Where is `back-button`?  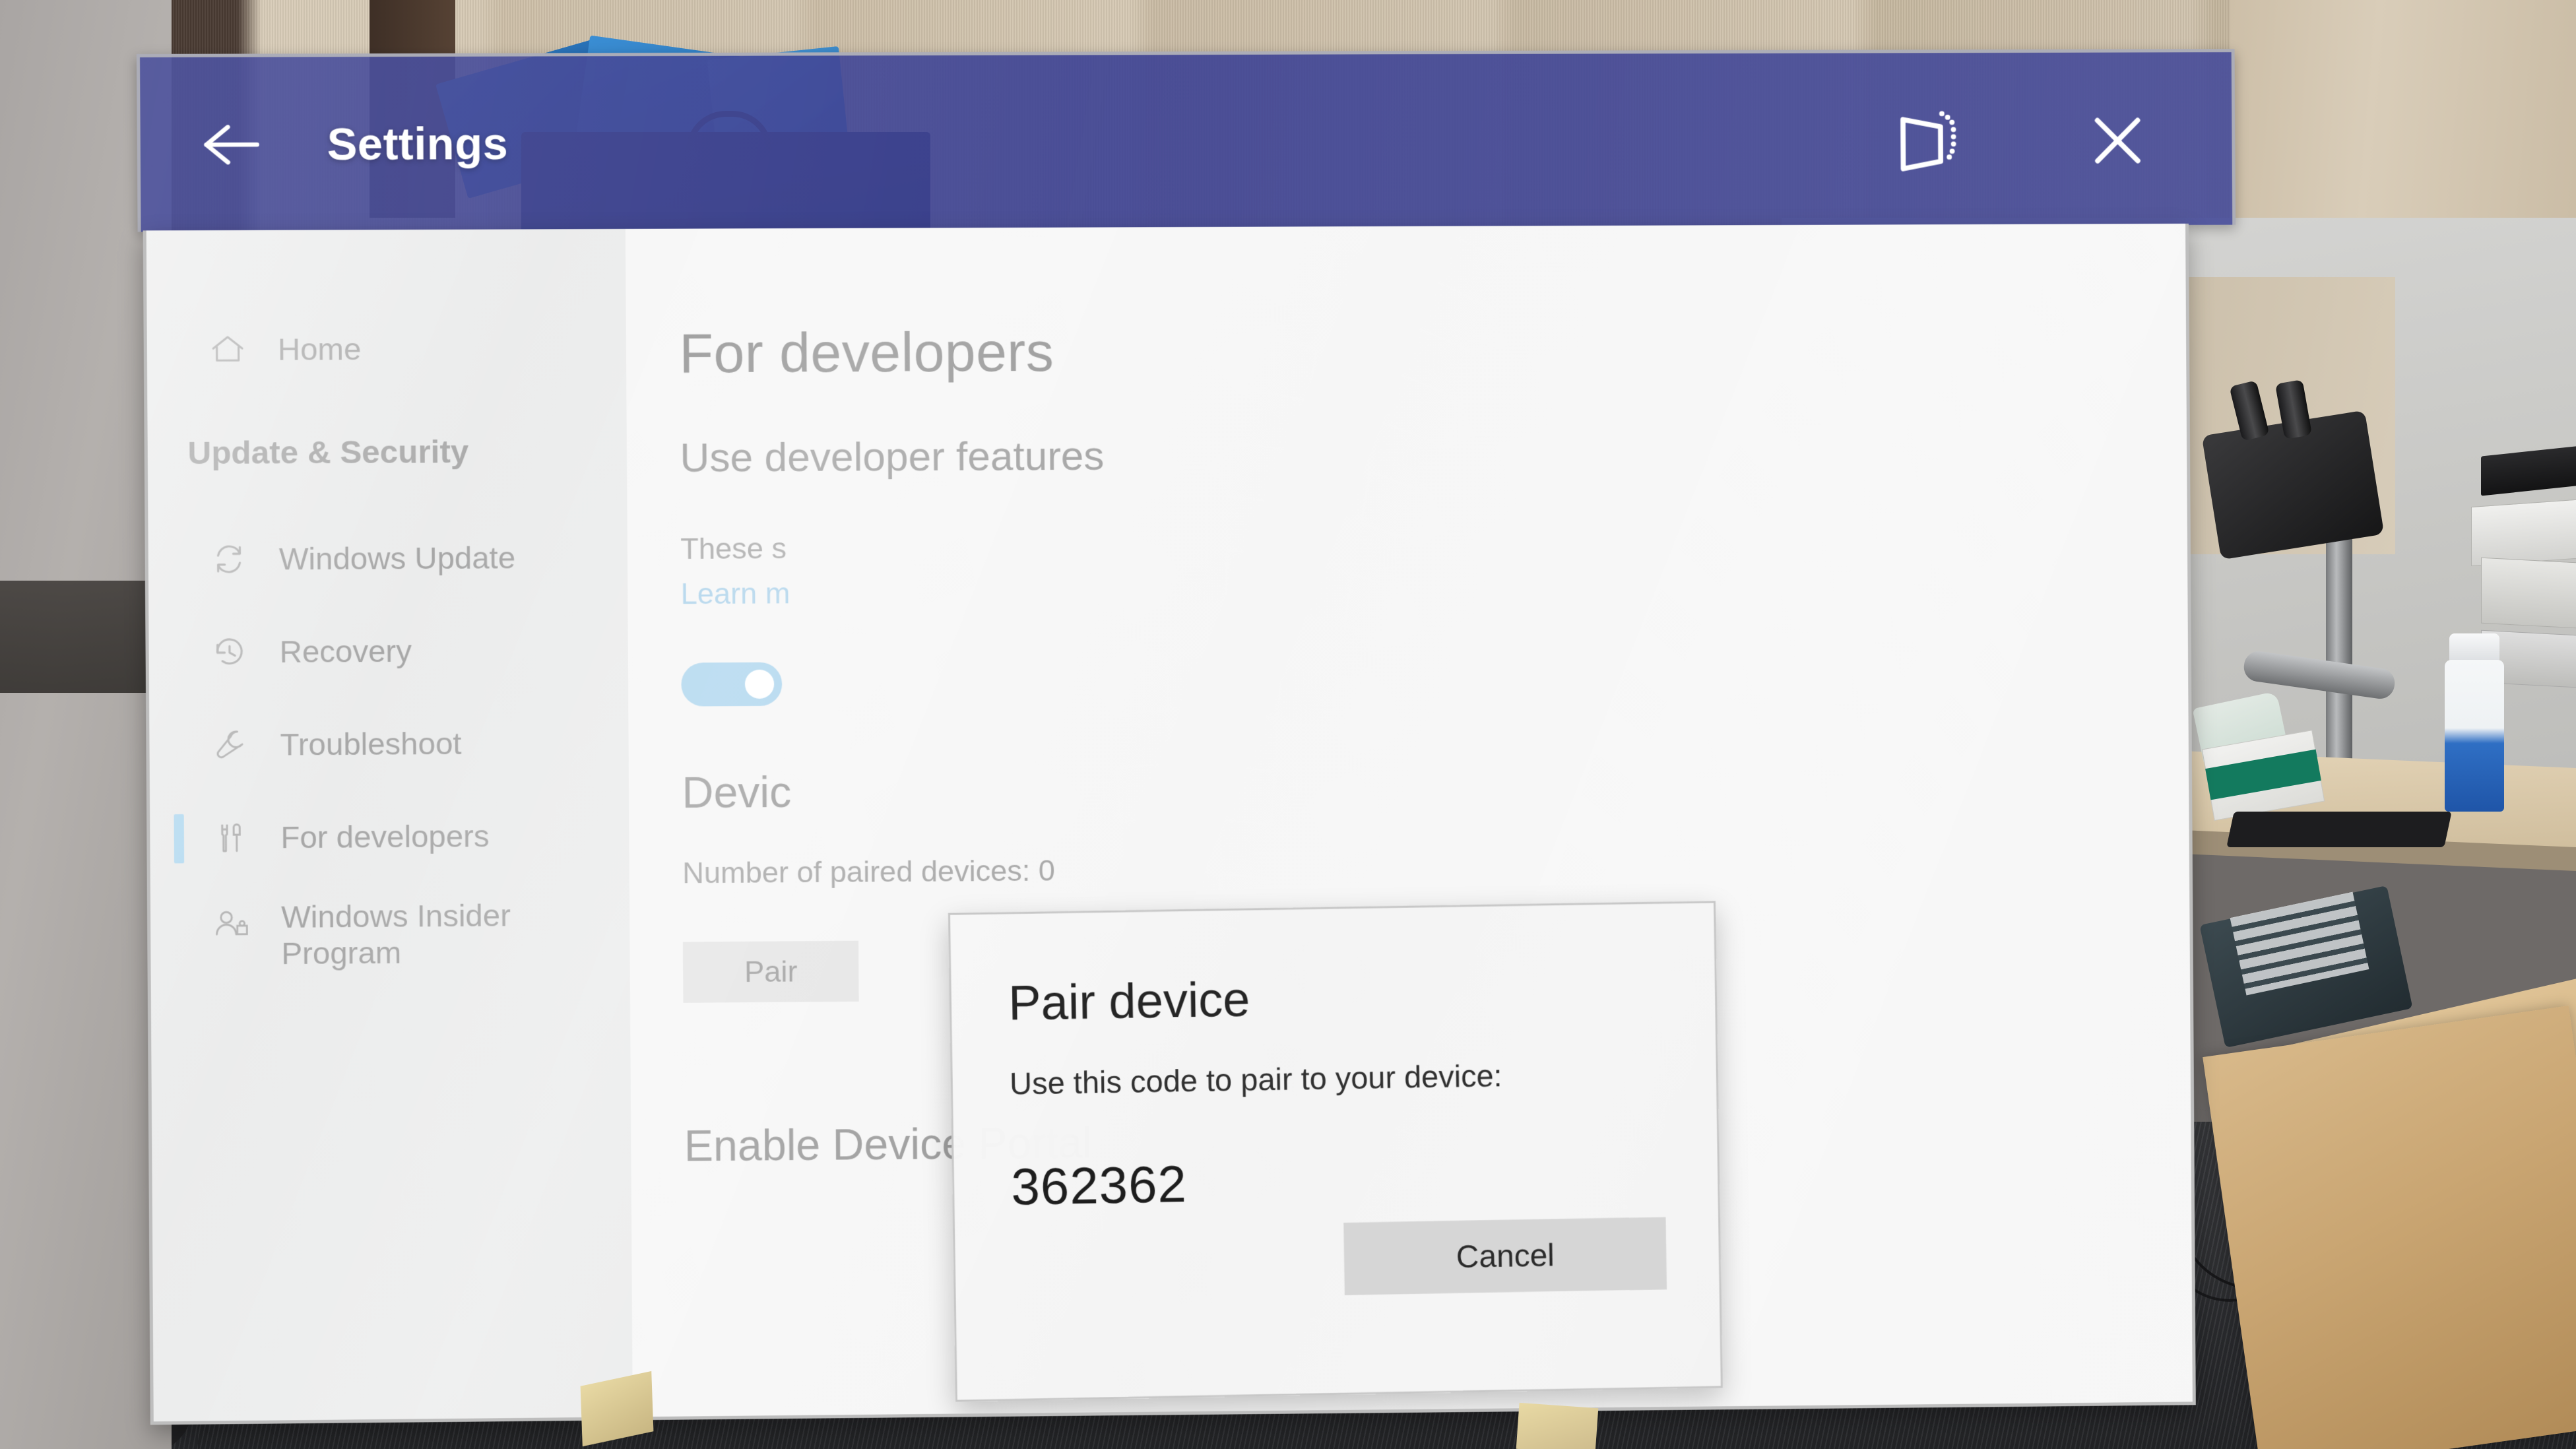 back-button is located at coordinates (230, 144).